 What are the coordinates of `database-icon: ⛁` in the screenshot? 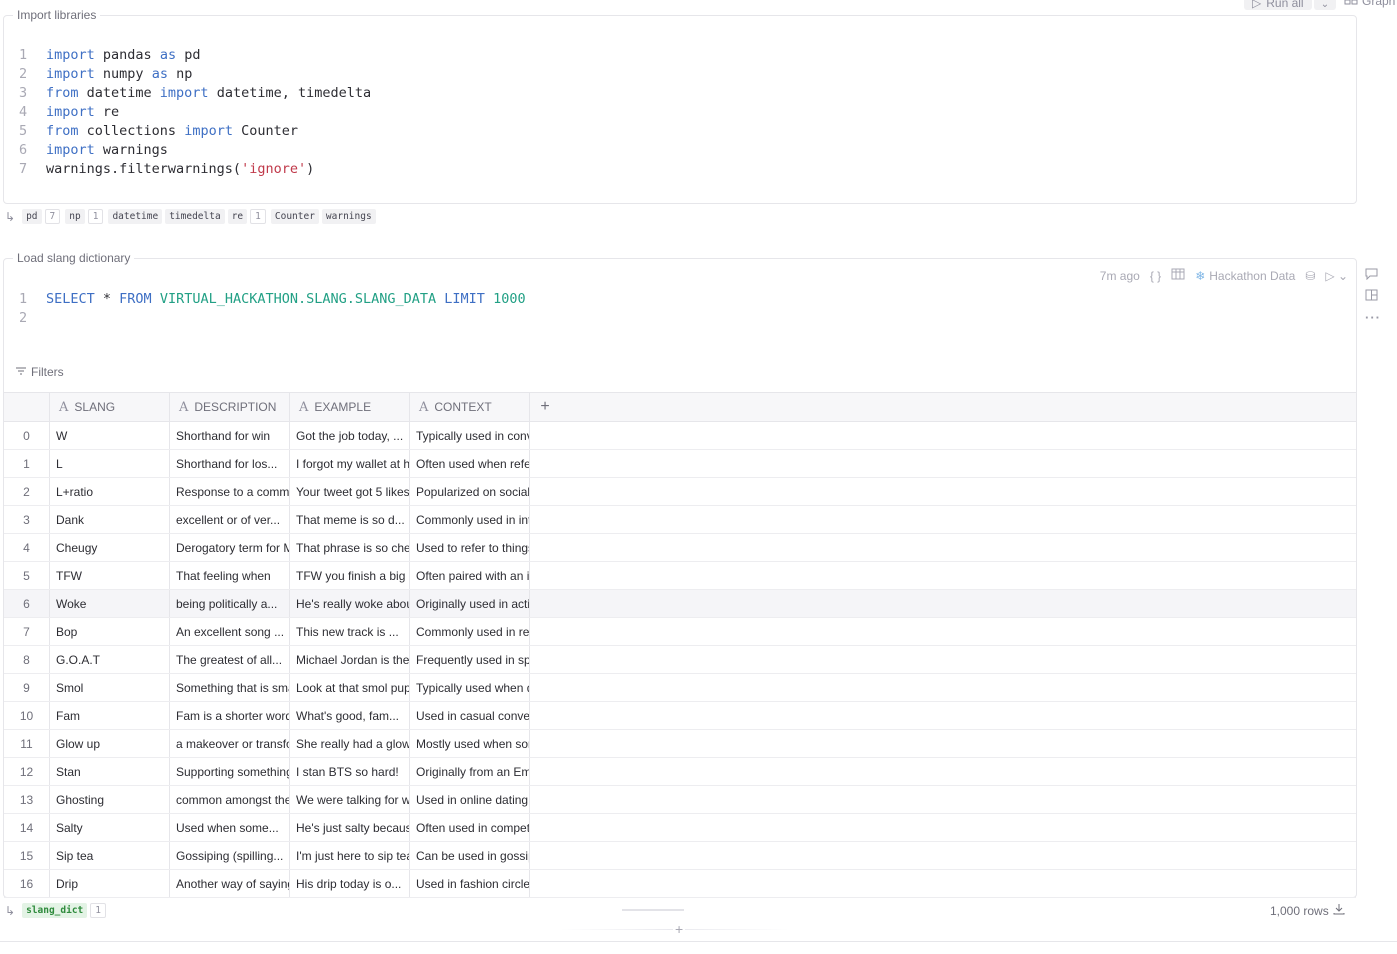 It's located at (1310, 276).